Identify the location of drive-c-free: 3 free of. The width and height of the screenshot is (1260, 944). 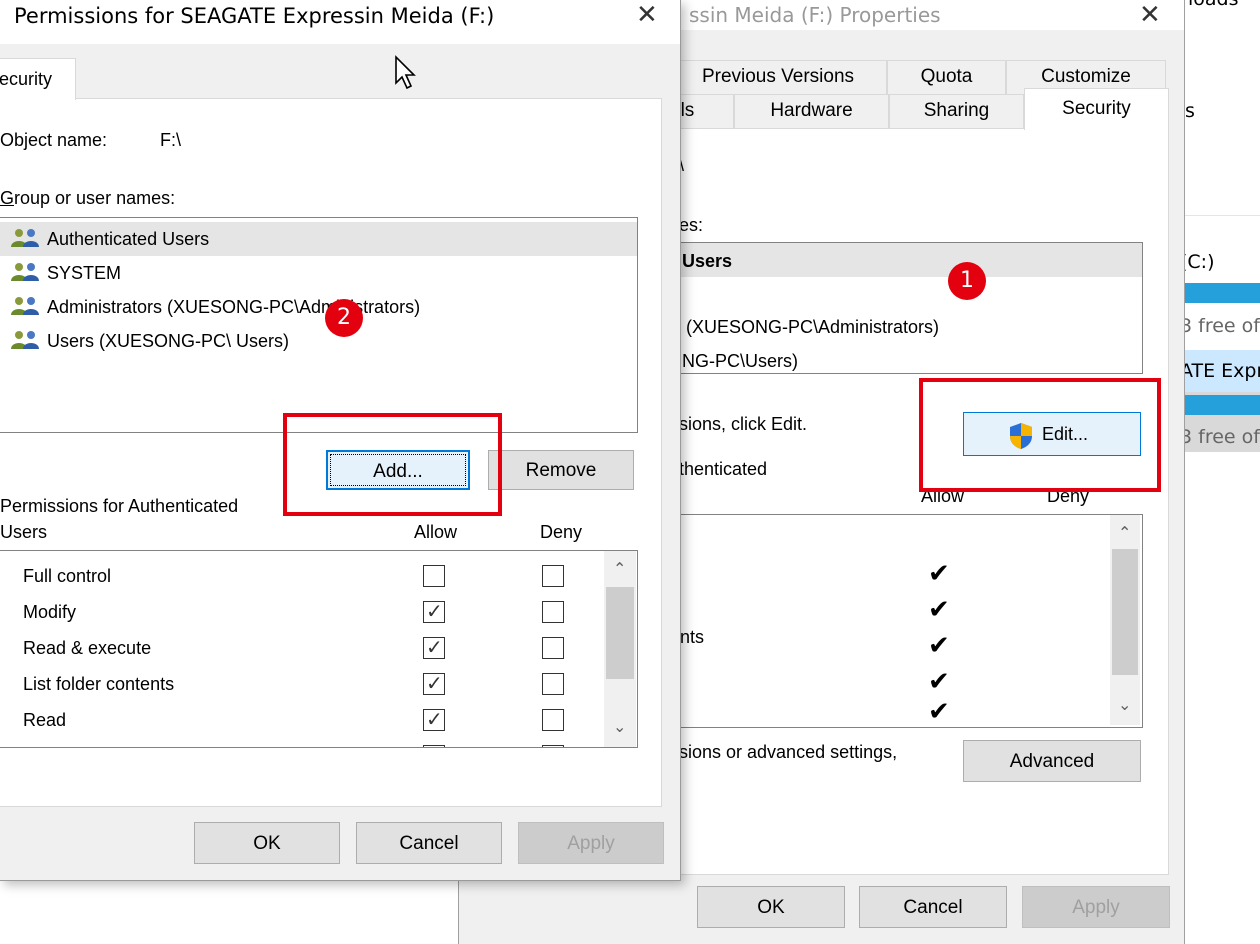
(1220, 326).